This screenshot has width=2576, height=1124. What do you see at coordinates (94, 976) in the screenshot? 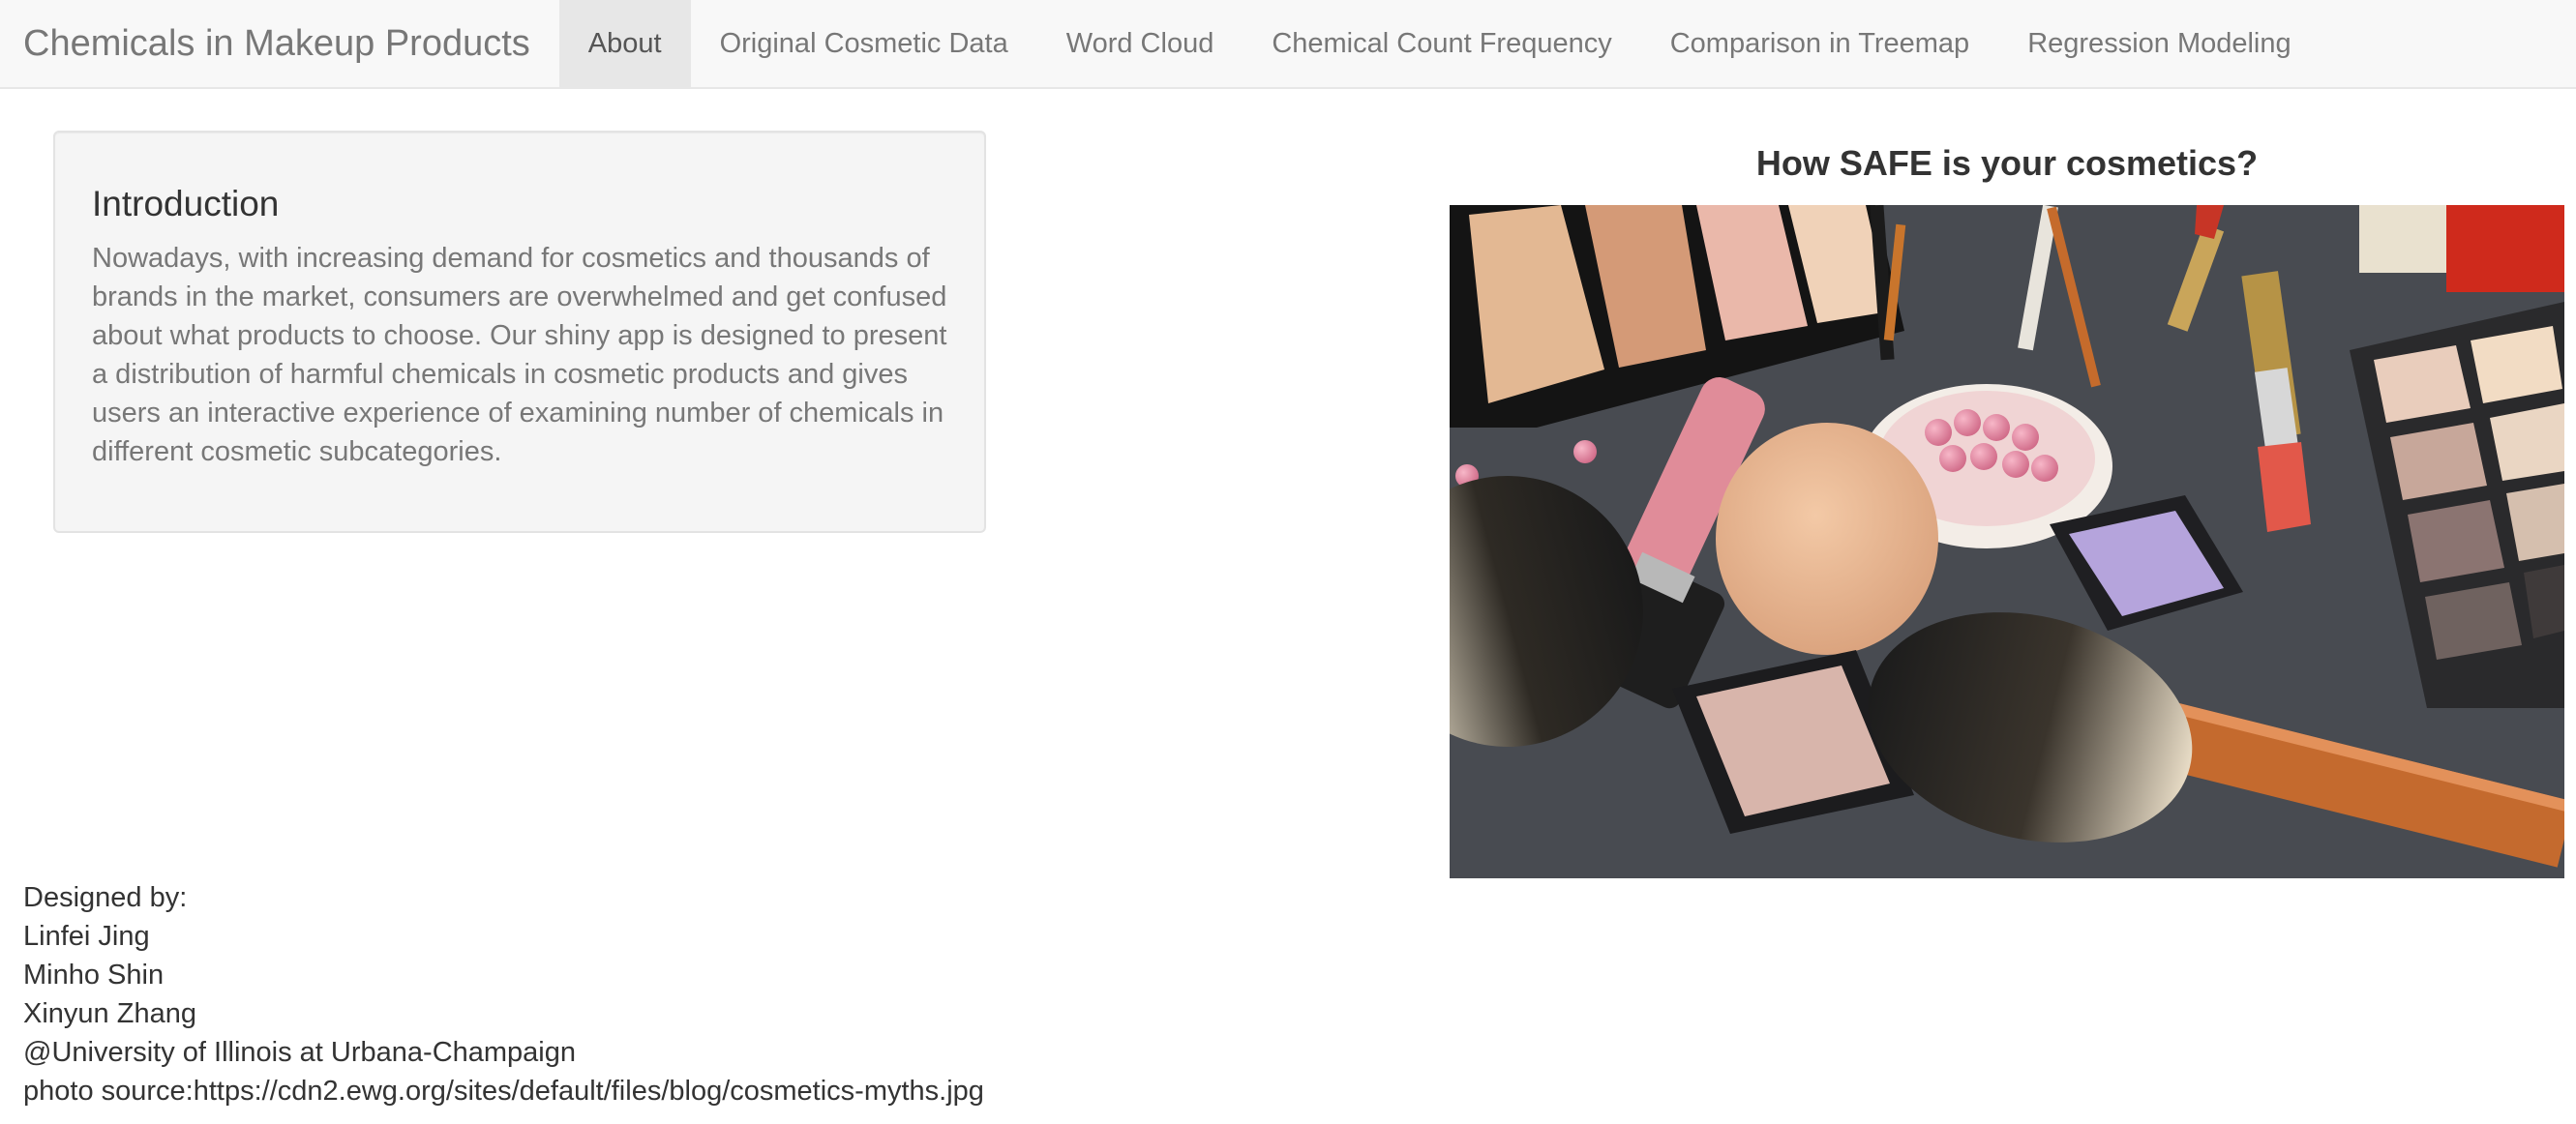
I see `author-name: Minho Shin` at bounding box center [94, 976].